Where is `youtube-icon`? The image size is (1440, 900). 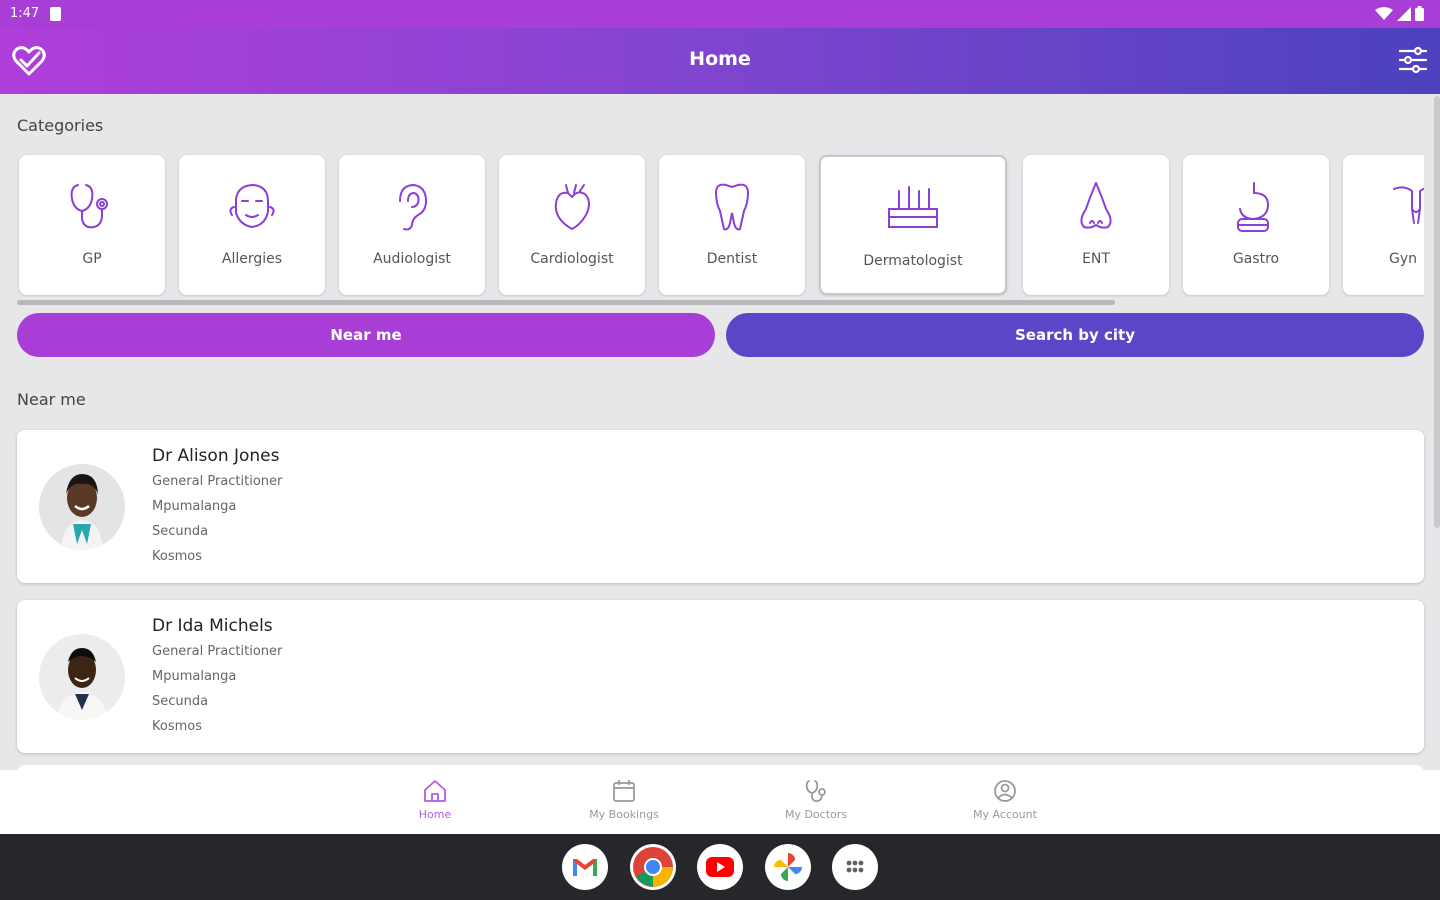
youtube-icon is located at coordinates (720, 867).